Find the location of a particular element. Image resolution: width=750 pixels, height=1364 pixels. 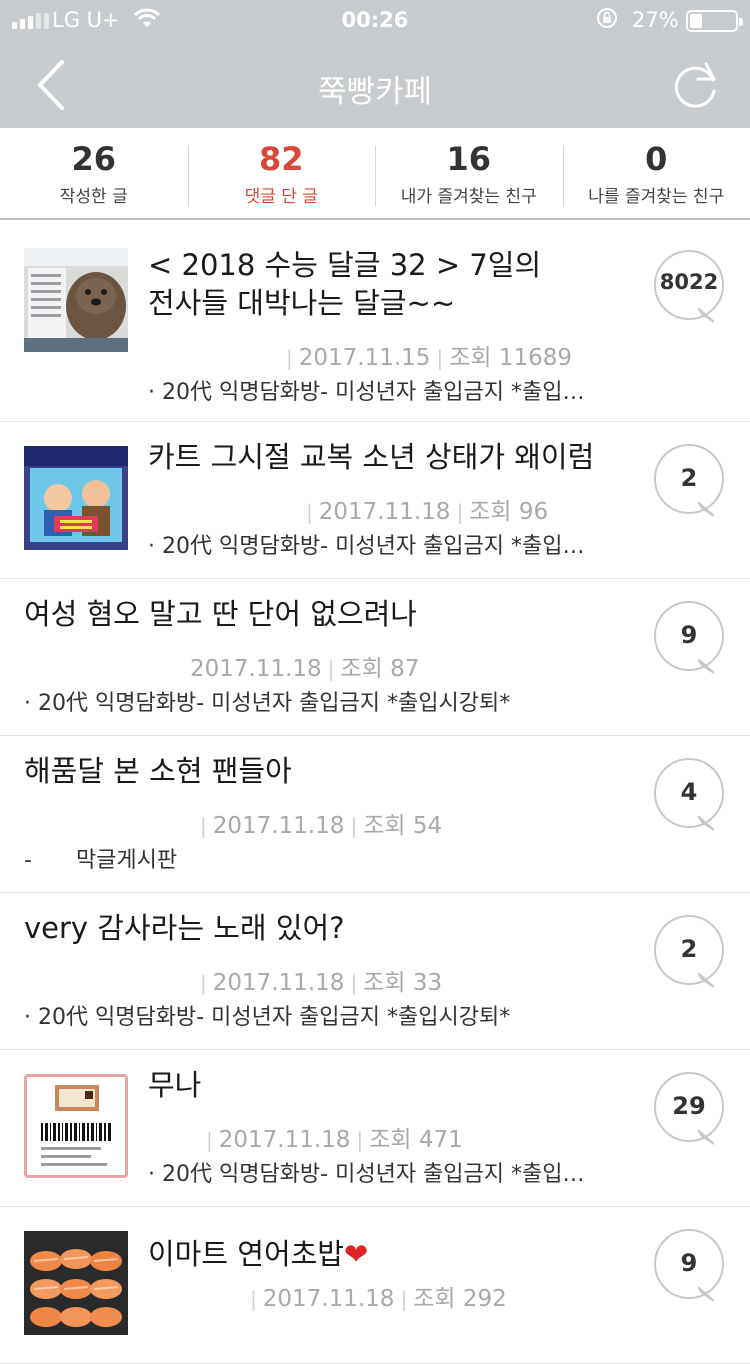

status-bar: LG U+ 00:26 27% is located at coordinates (375, 20).